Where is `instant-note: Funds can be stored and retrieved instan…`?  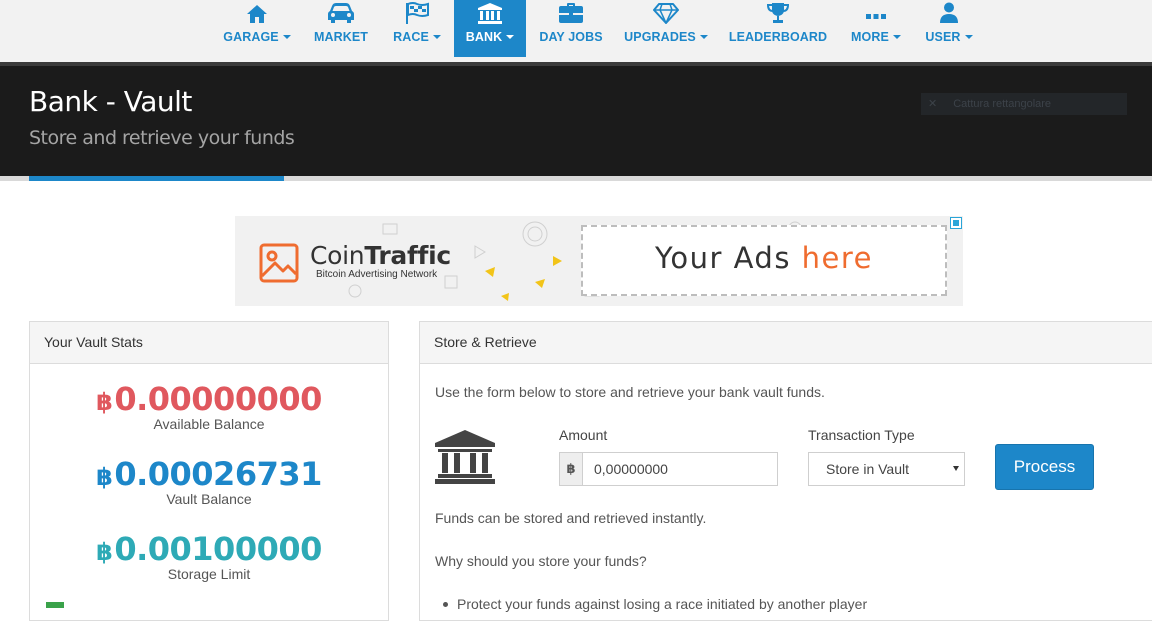 instant-note: Funds can be stored and retrieved instan… is located at coordinates (571, 518).